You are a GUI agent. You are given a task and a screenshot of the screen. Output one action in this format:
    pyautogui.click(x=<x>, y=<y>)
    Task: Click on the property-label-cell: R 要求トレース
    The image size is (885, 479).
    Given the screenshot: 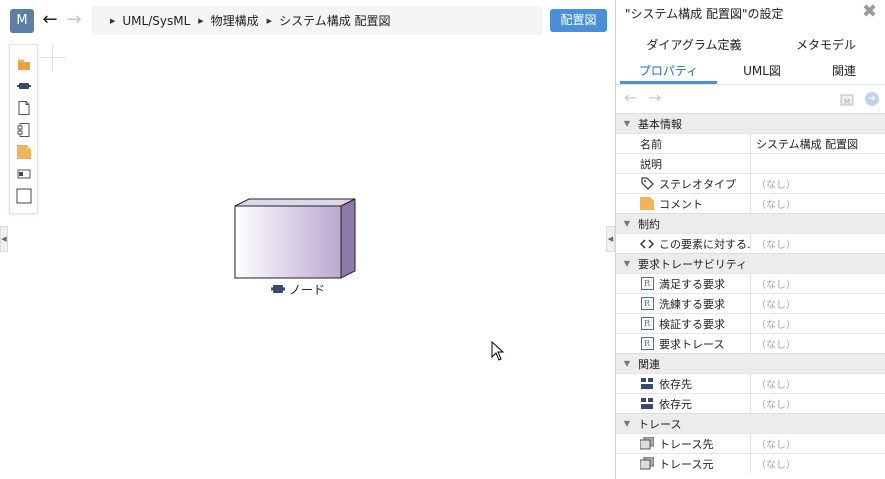 What is the action you would take?
    pyautogui.click(x=683, y=343)
    